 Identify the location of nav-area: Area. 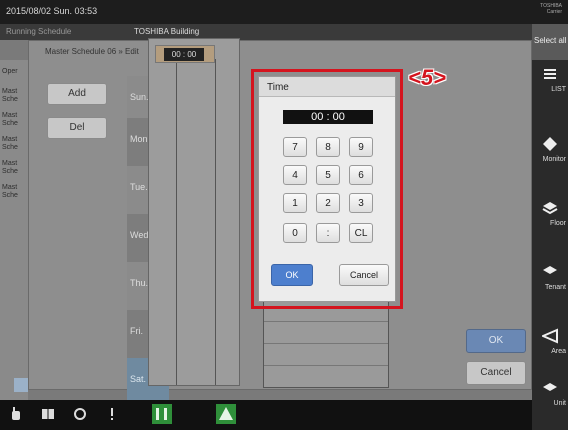
(550, 354).